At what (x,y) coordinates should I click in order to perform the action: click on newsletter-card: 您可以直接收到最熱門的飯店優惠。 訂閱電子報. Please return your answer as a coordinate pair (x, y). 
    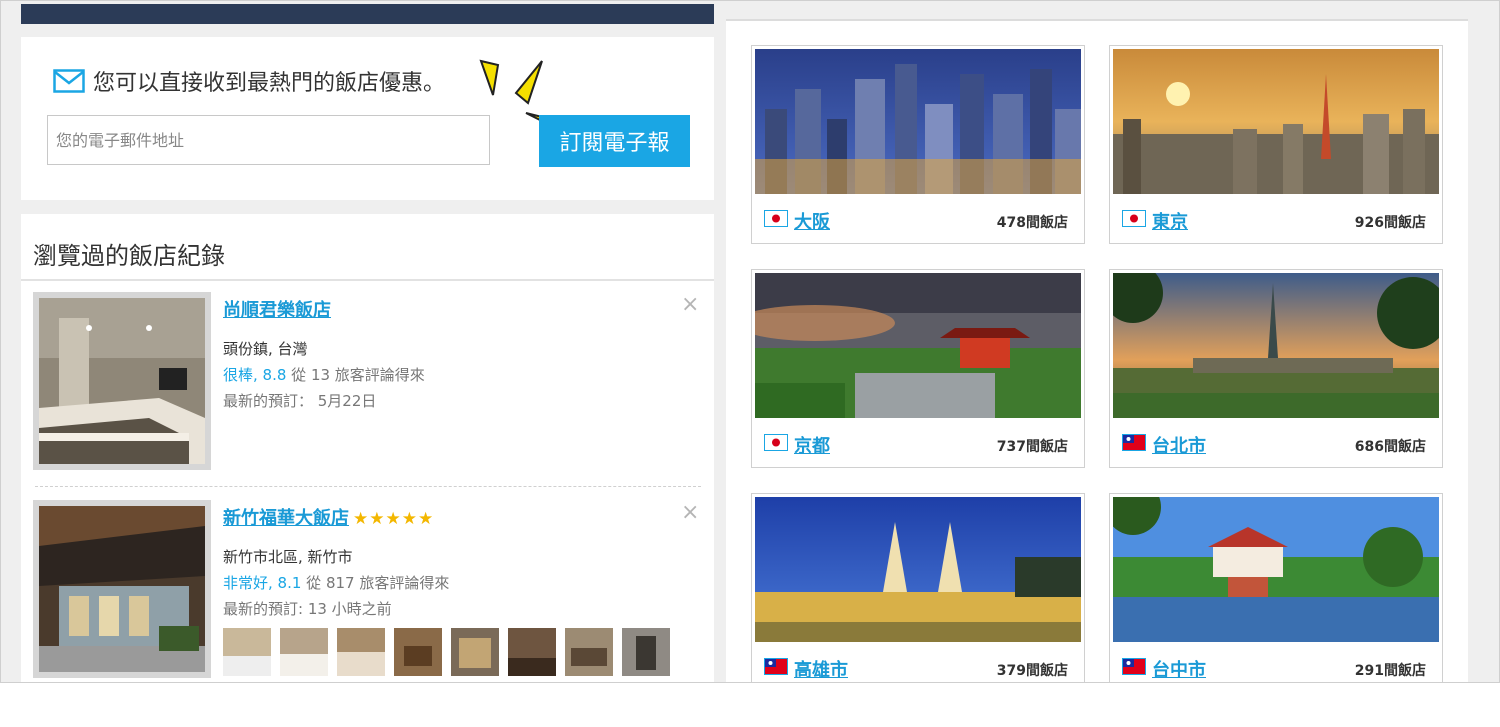
    Looking at the image, I should click on (367, 118).